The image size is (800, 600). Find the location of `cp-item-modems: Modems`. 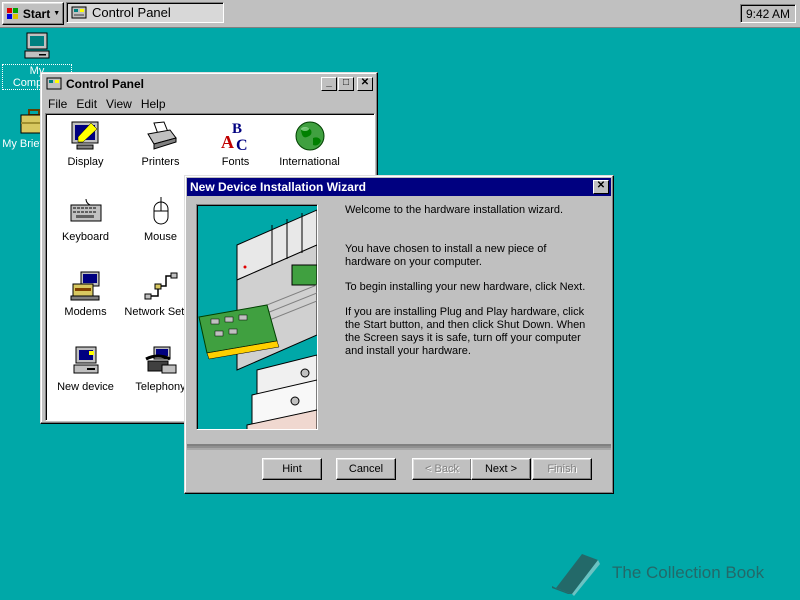

cp-item-modems: Modems is located at coordinates (85, 294).